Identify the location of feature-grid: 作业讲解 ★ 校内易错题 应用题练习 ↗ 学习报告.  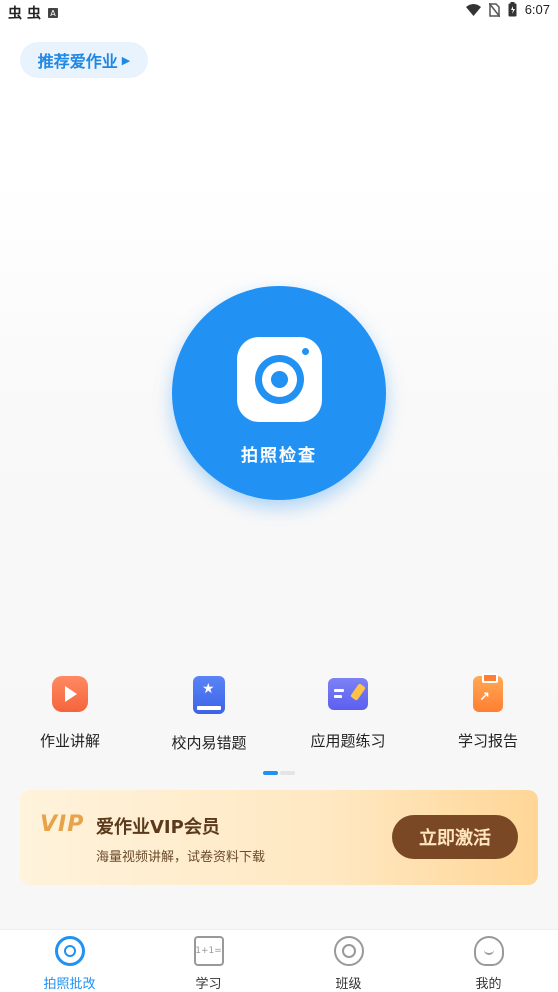
(279, 714).